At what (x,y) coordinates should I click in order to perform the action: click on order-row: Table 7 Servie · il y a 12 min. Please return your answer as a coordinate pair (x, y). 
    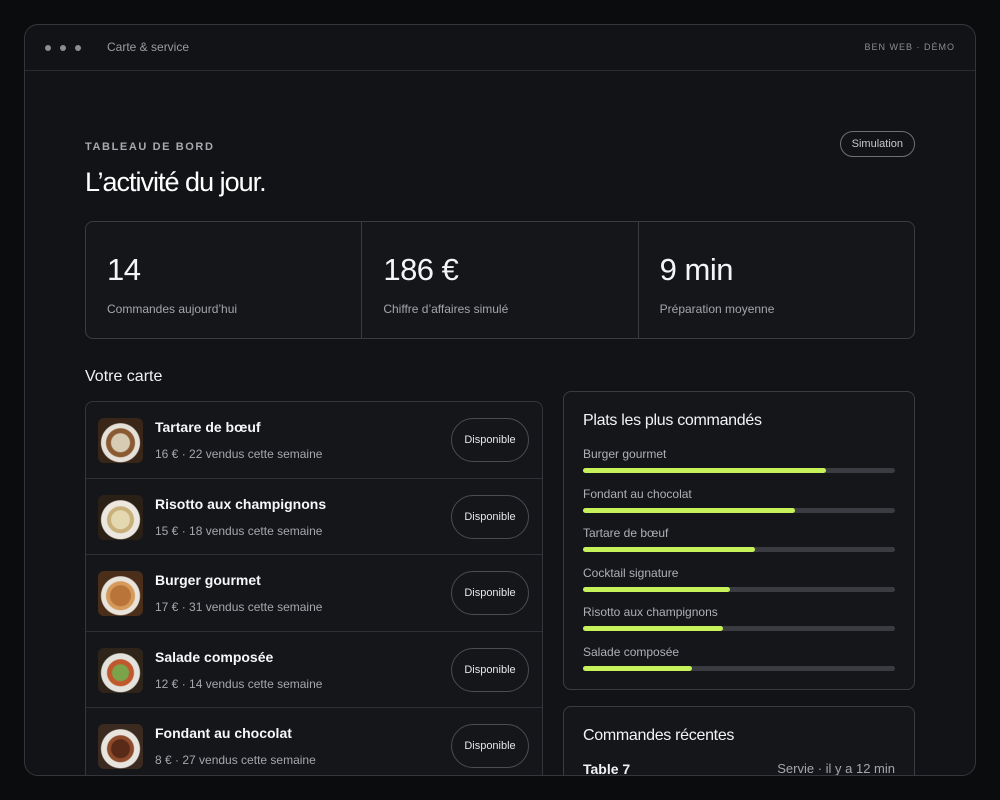
    Looking at the image, I should click on (739, 768).